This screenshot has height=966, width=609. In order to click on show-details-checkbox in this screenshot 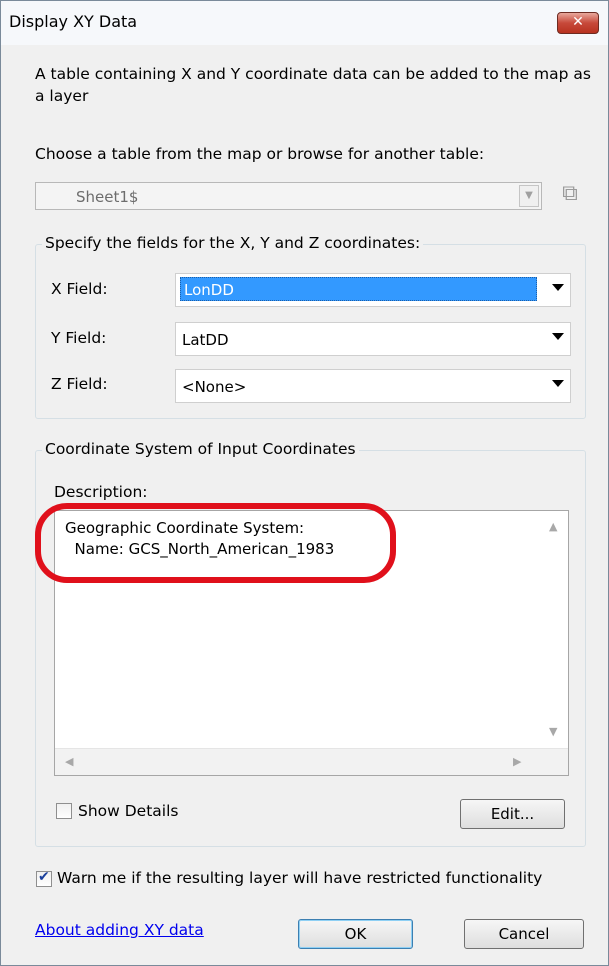, I will do `click(64, 811)`.